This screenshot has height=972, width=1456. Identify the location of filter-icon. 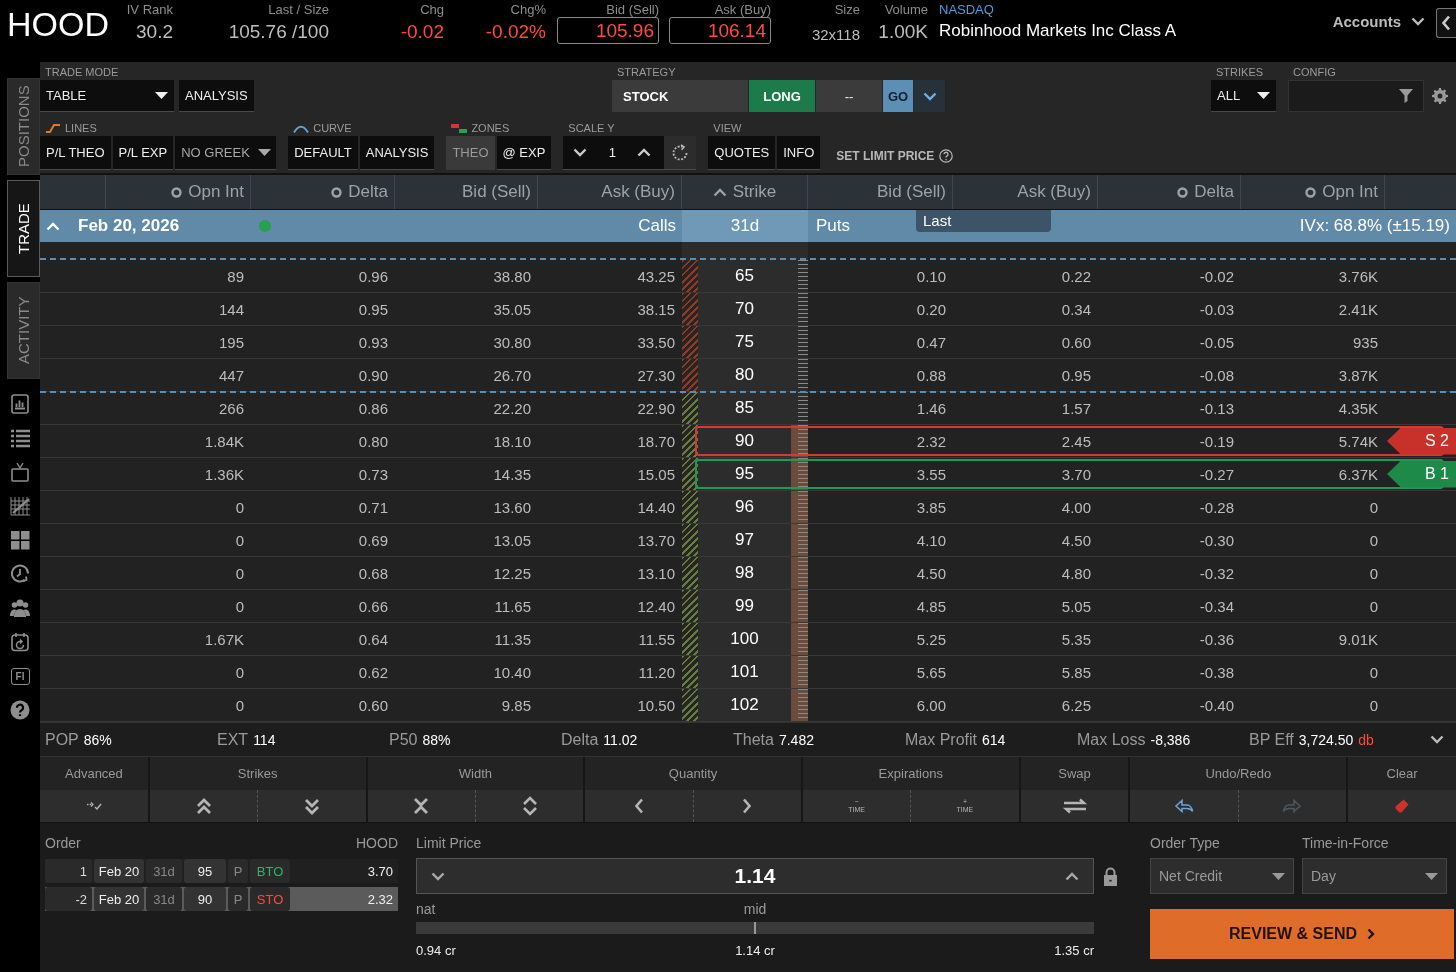
(1406, 96).